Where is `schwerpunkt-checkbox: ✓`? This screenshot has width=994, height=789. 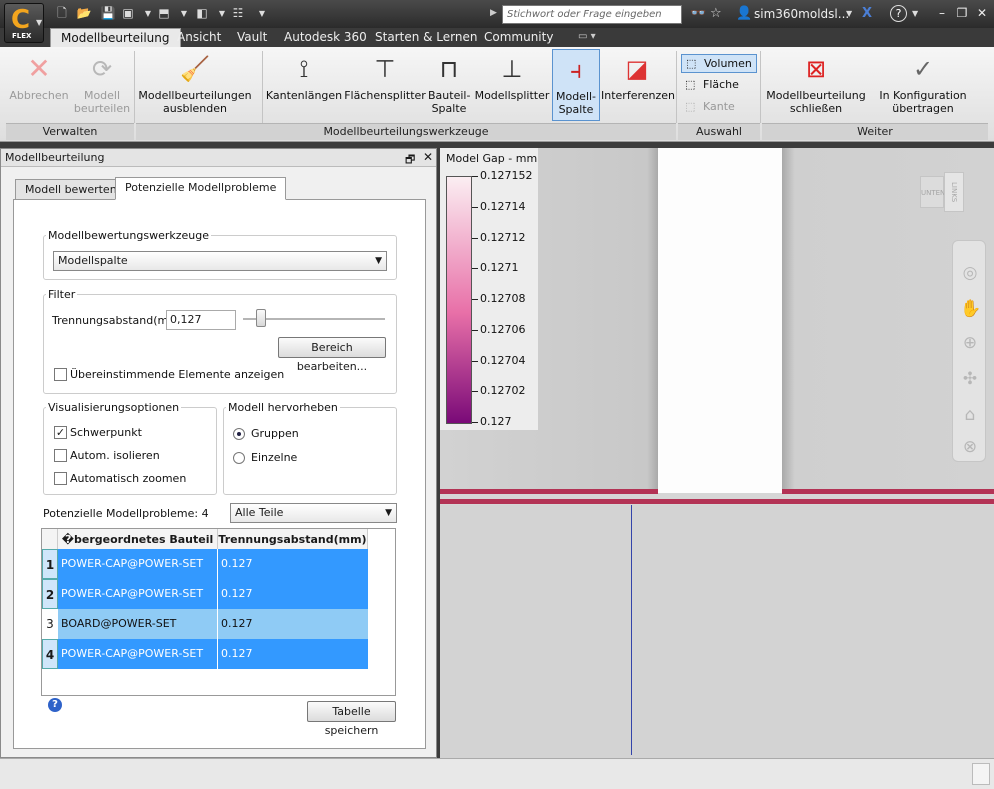 schwerpunkt-checkbox: ✓ is located at coordinates (60, 432).